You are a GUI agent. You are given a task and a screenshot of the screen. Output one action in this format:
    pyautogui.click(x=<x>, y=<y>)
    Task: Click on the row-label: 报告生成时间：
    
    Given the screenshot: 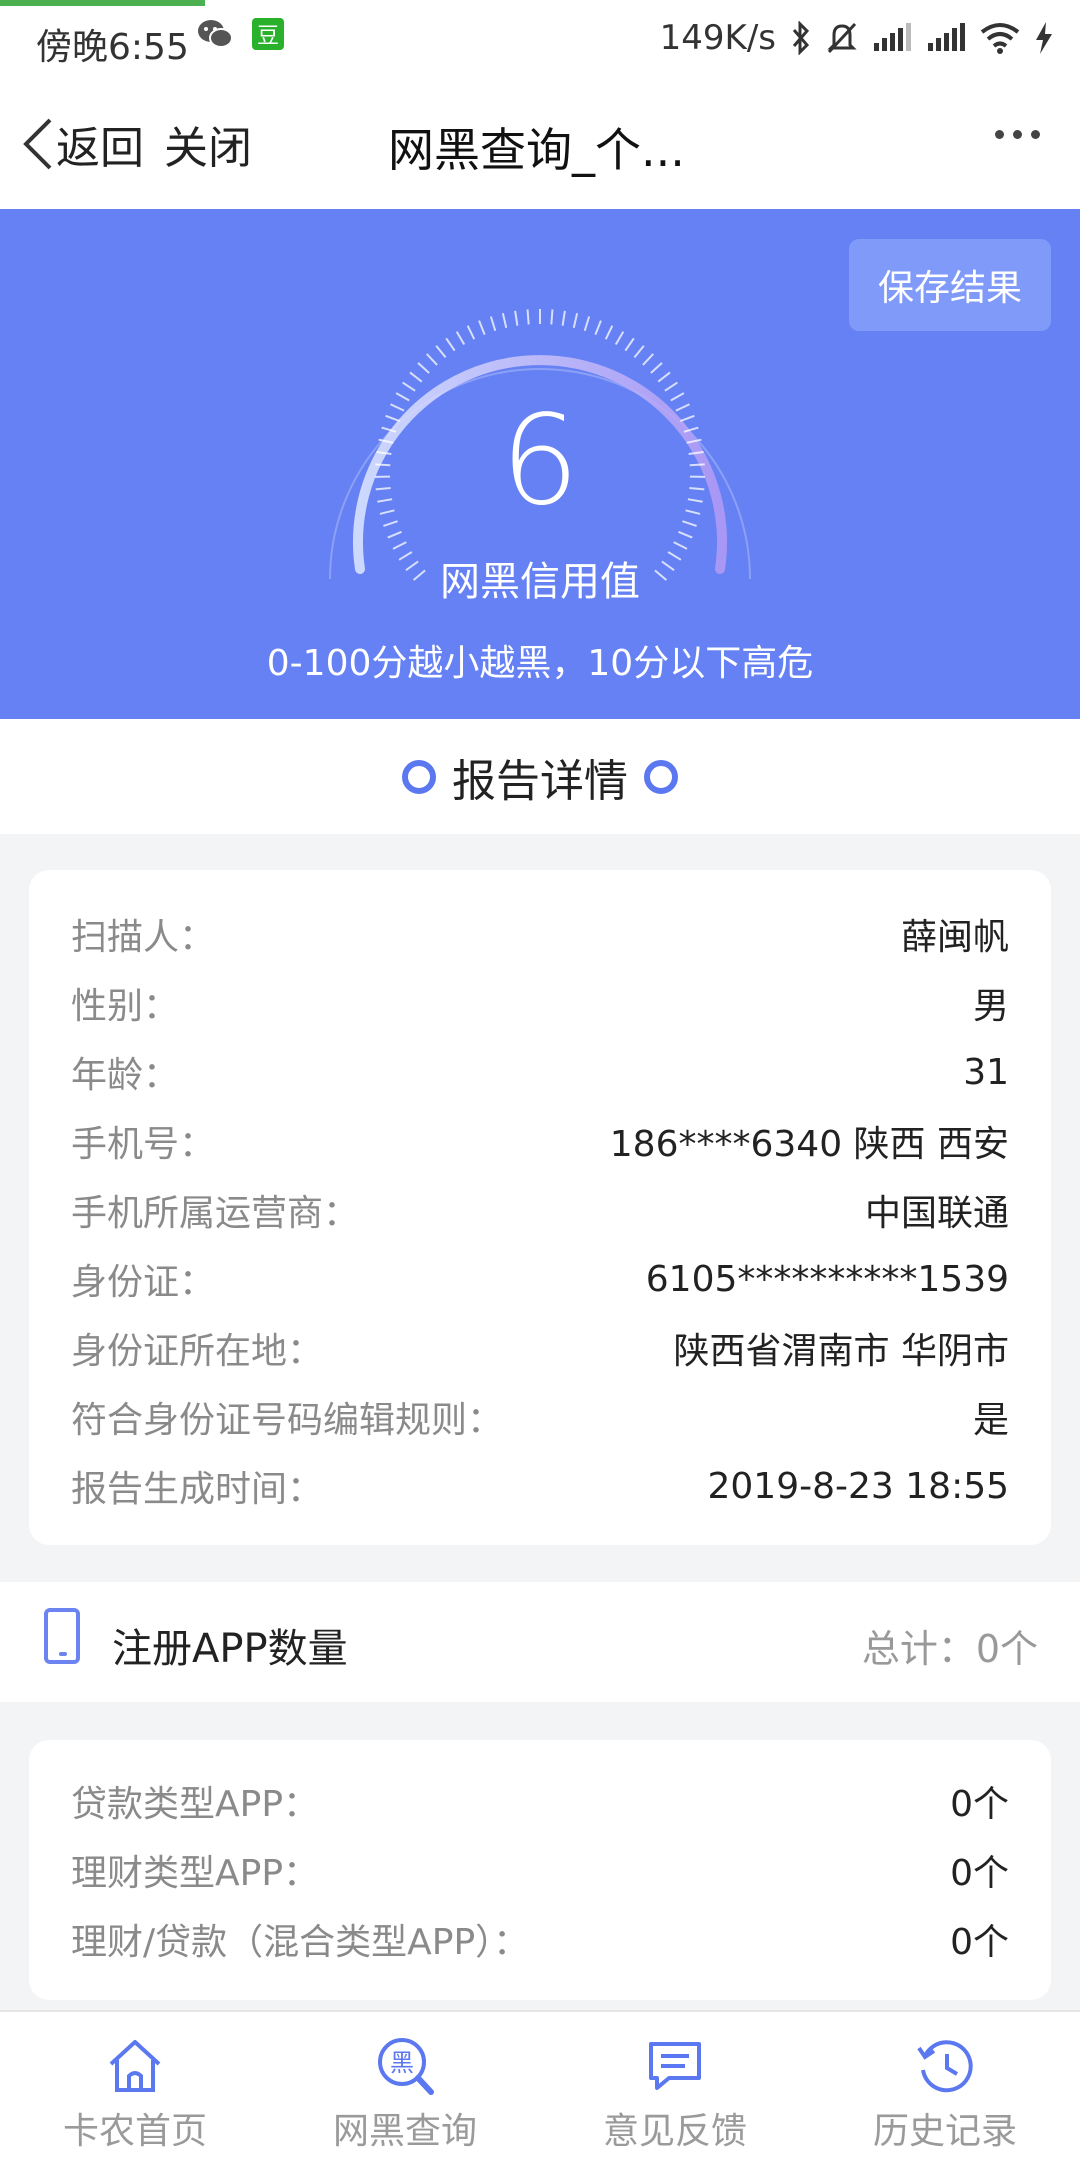 What is the action you would take?
    pyautogui.click(x=197, y=1486)
    